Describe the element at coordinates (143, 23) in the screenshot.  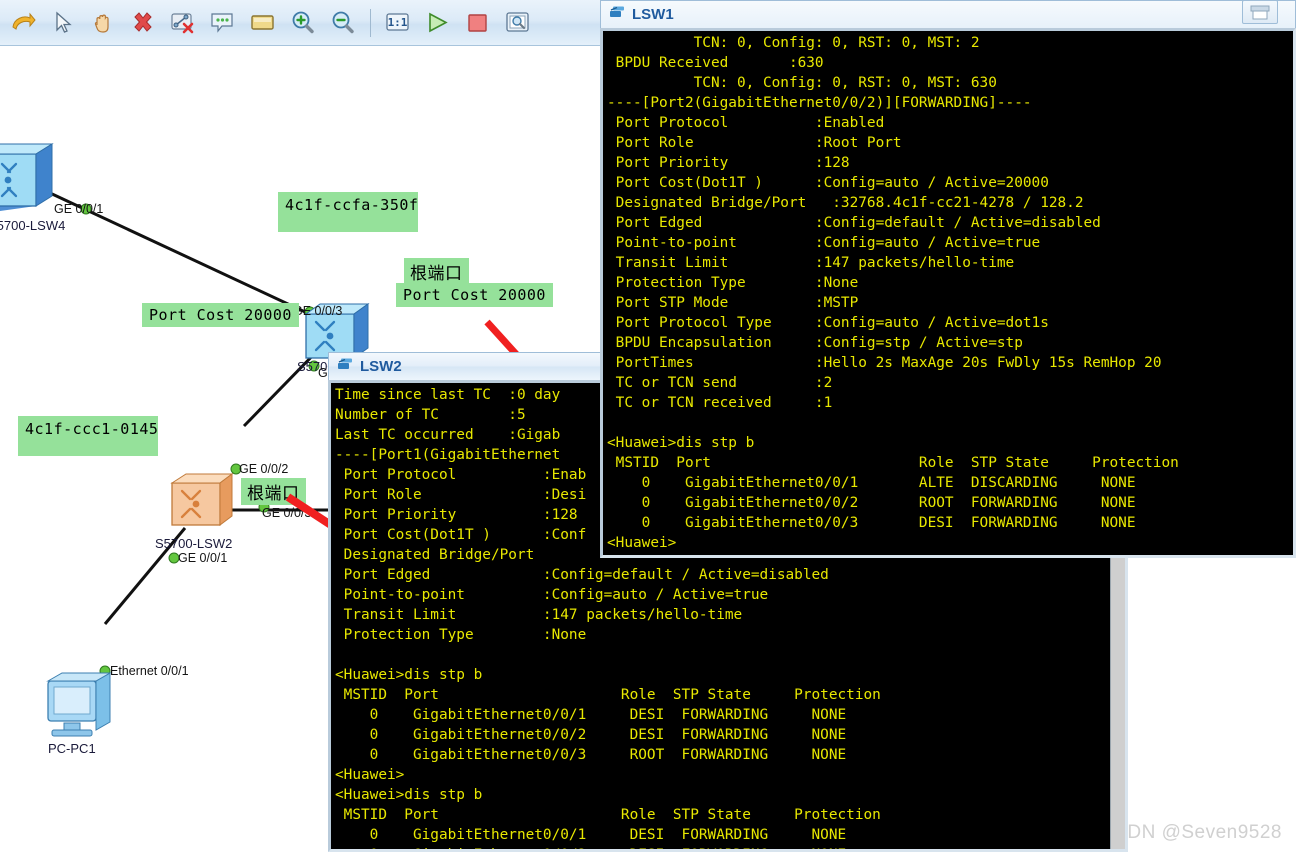
I see `delete-x-icon` at that location.